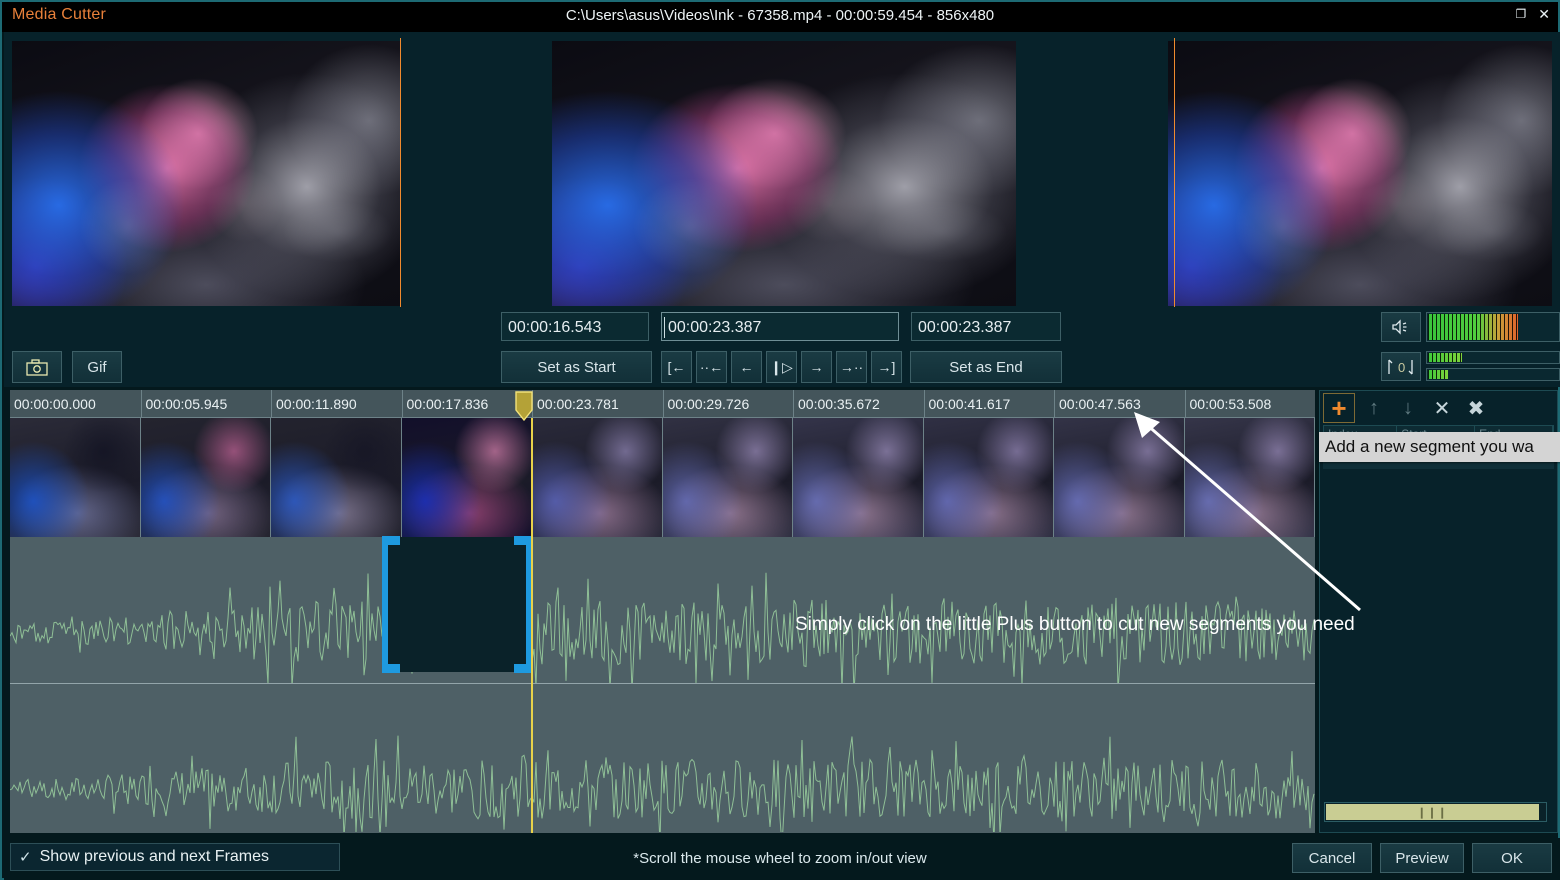 The height and width of the screenshot is (880, 1560). Describe the element at coordinates (851, 367) in the screenshot. I see `step-forward-fast-button: →··` at that location.